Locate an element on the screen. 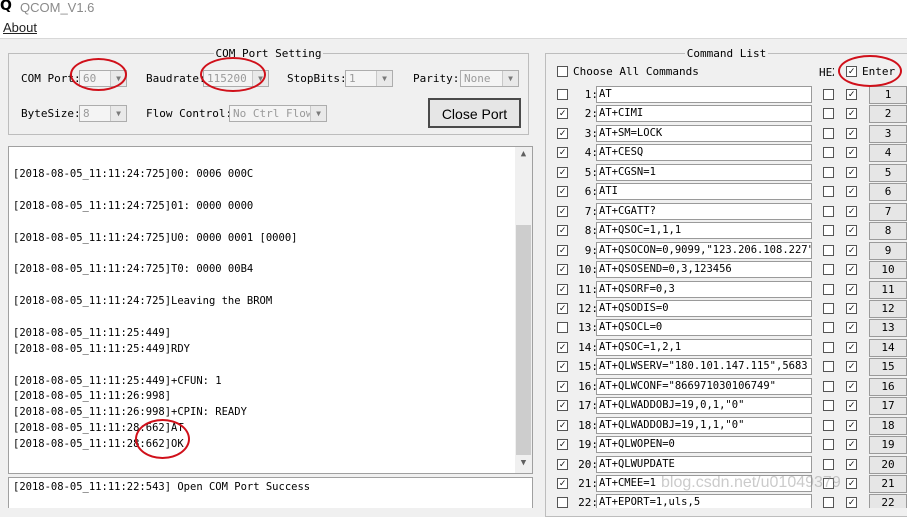 This screenshot has width=907, height=517. command-input: AT+QLWADDOBJ=19,0,1,"0" is located at coordinates (704, 406).